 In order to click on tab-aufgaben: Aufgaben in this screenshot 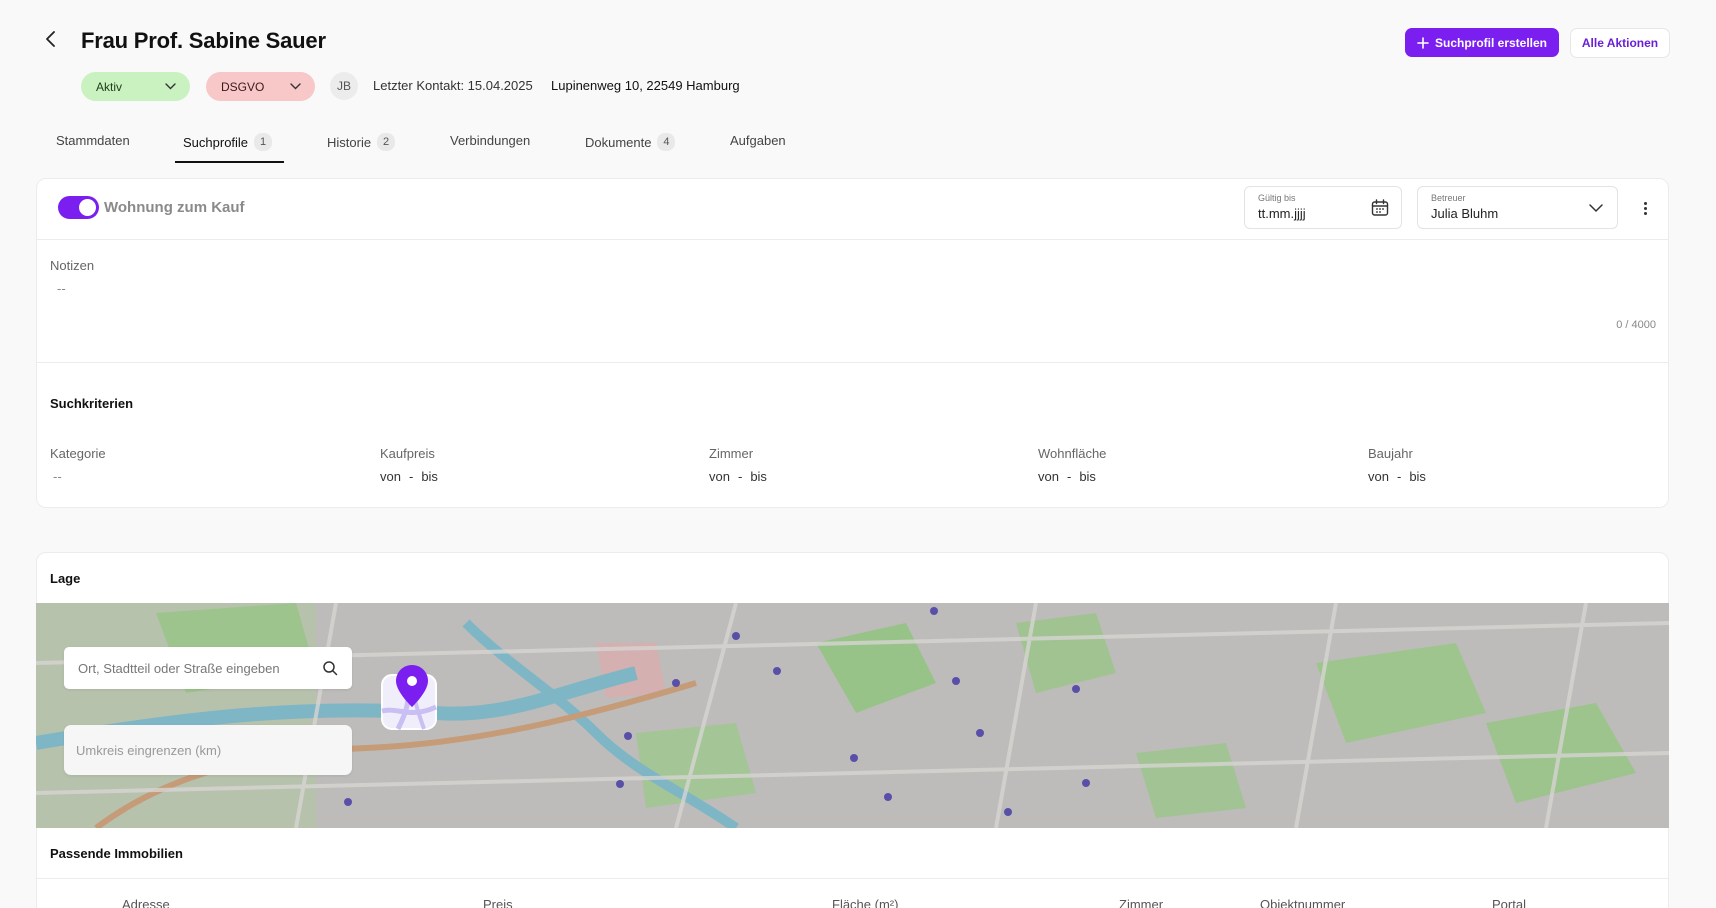, I will do `click(758, 140)`.